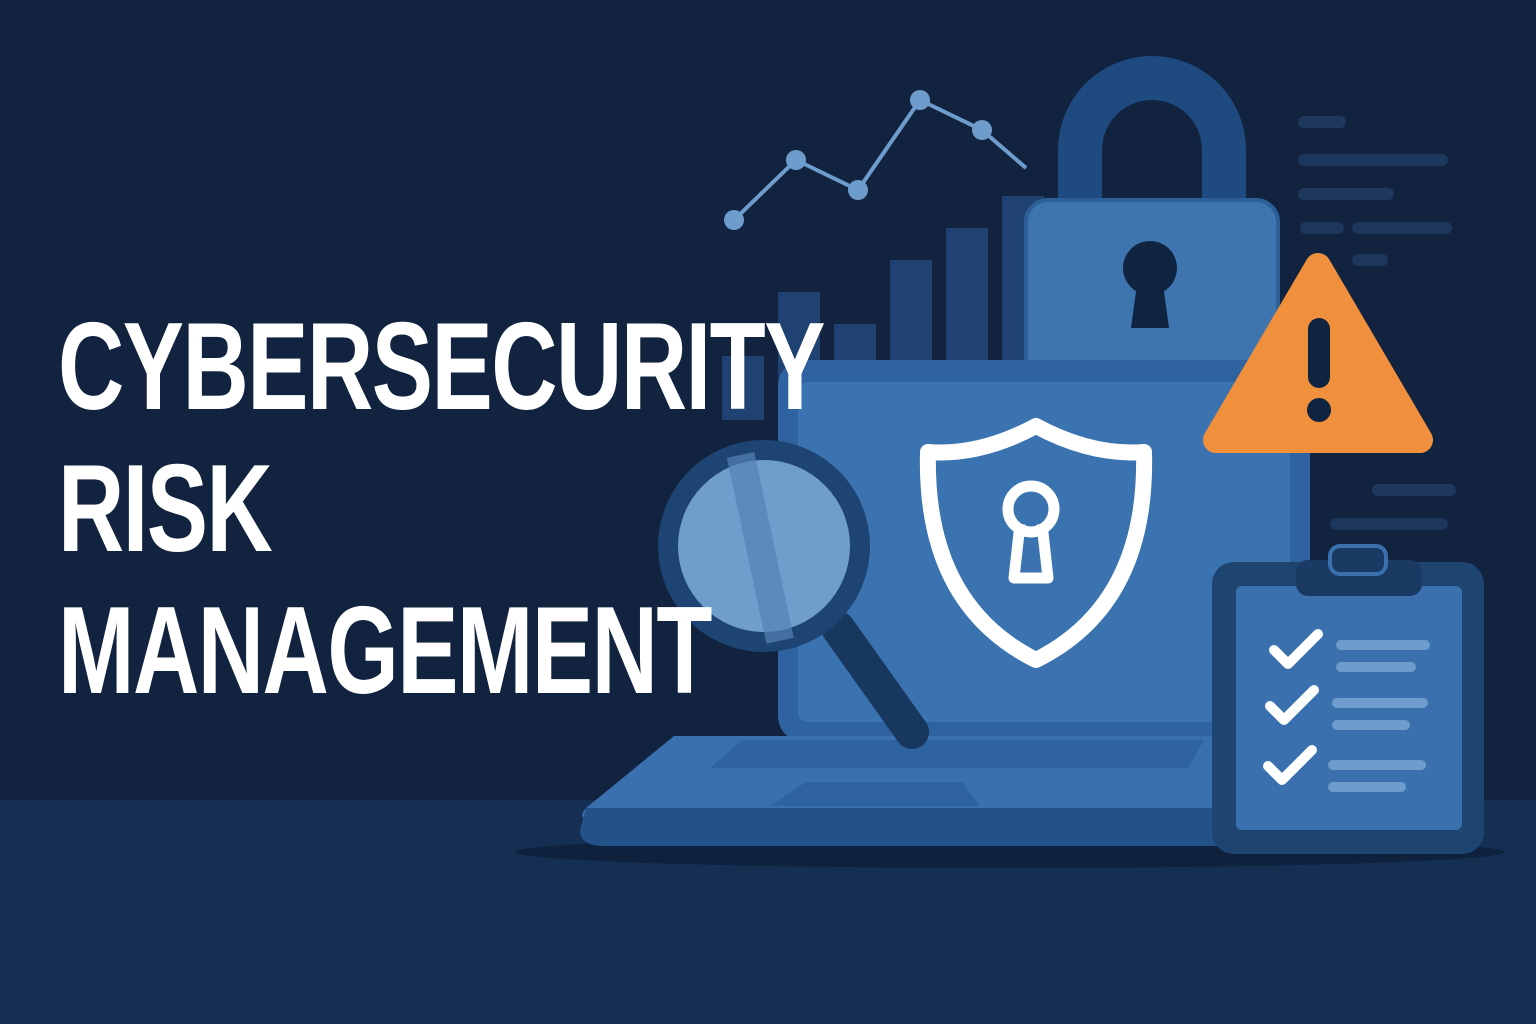  I want to click on line-chart-icon, so click(876, 160).